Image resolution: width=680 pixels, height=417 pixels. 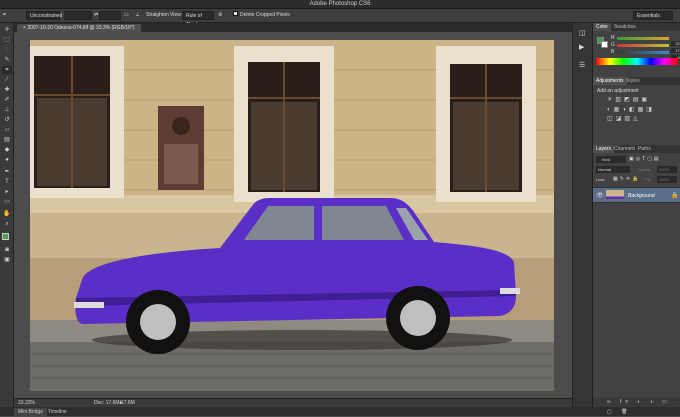 I want to click on properties-icon: ☰, so click(x=582, y=65).